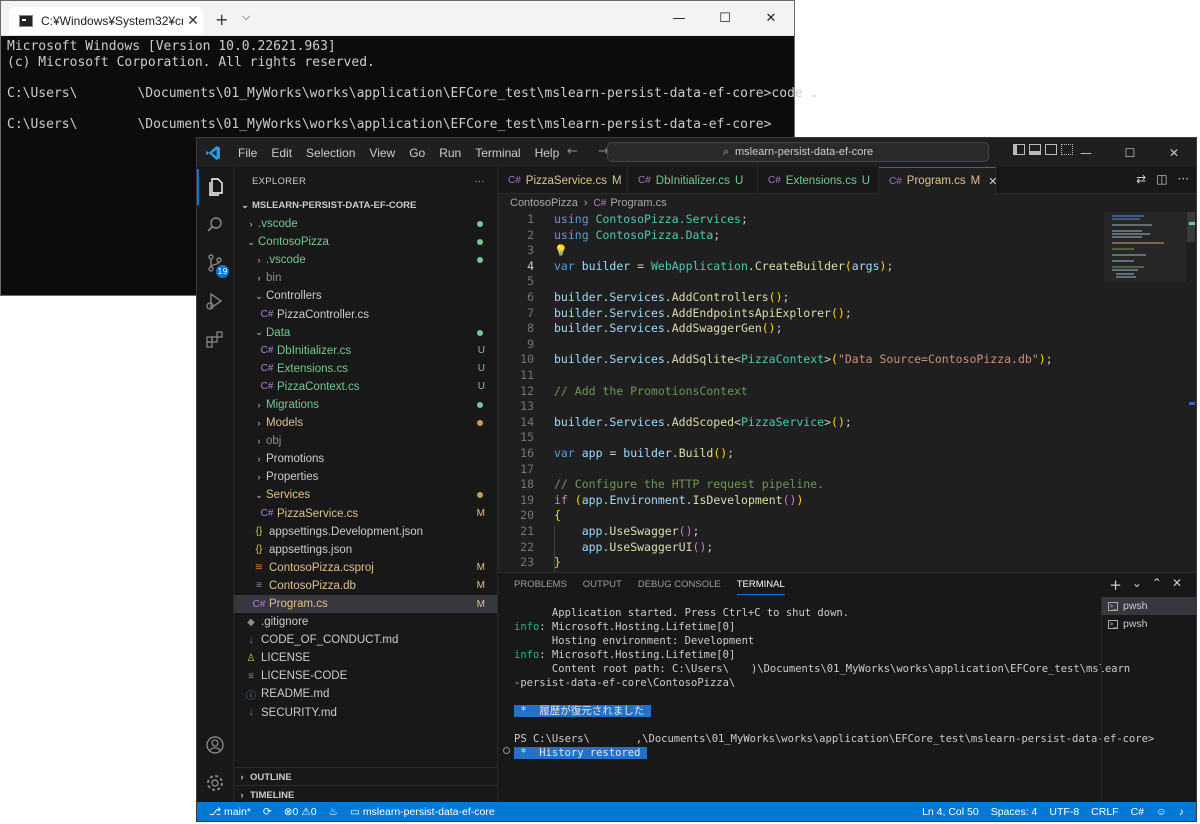  I want to click on maximize-panel-button: ⌃, so click(1157, 585).